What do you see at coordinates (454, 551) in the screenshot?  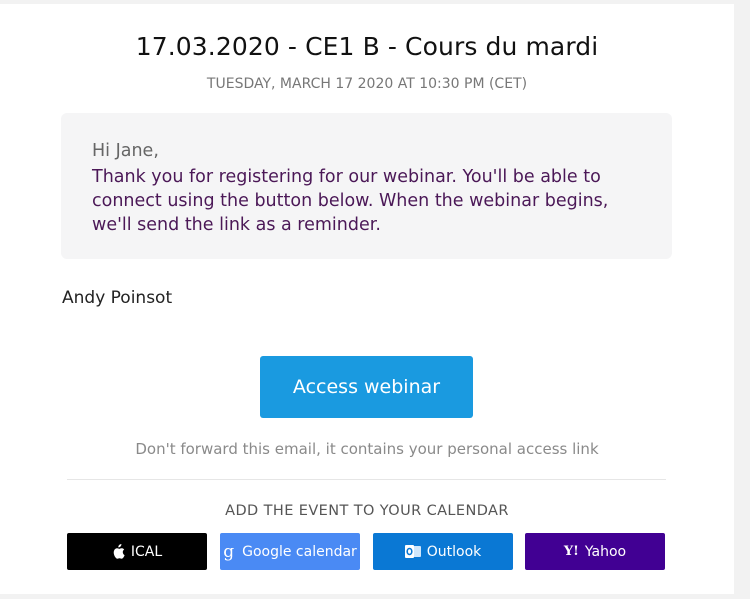 I see `outlook-label: Outlook` at bounding box center [454, 551].